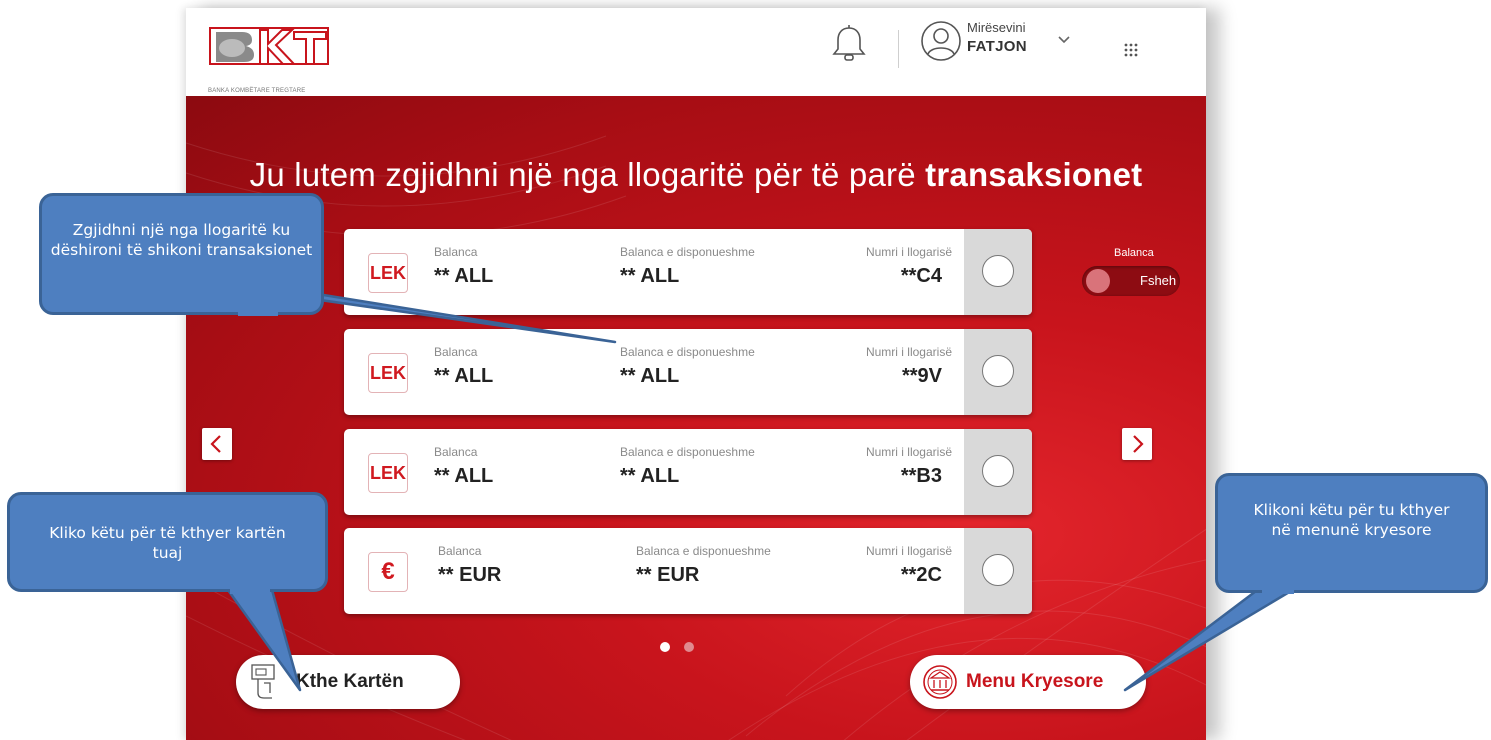  I want to click on callout-return-card: Kliko këtu për të kthyer kartën tuaj, so click(167, 542).